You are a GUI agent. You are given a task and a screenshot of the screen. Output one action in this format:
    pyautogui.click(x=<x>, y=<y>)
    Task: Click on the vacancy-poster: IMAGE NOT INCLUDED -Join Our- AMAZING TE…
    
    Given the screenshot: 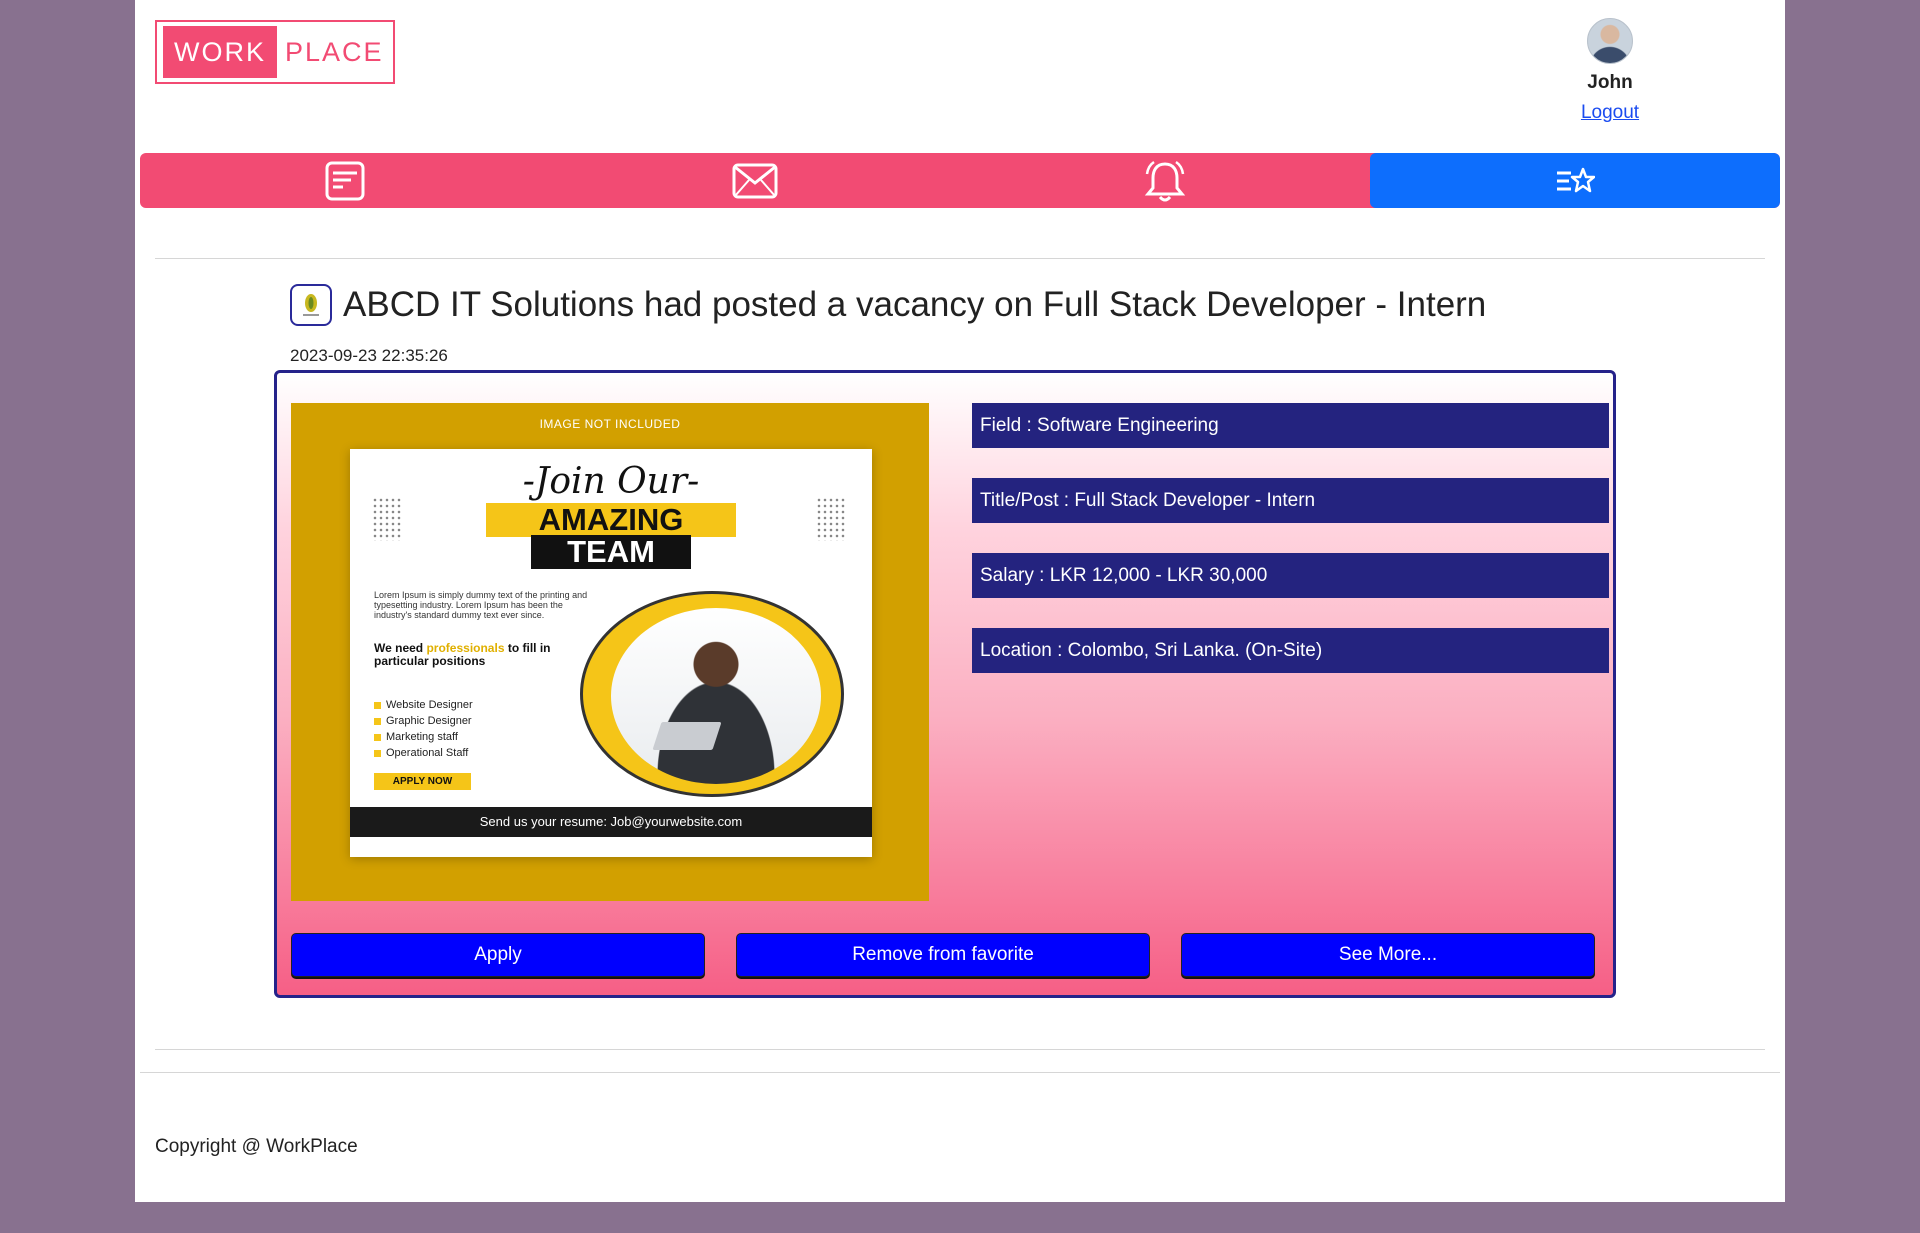 What is the action you would take?
    pyautogui.click(x=610, y=652)
    